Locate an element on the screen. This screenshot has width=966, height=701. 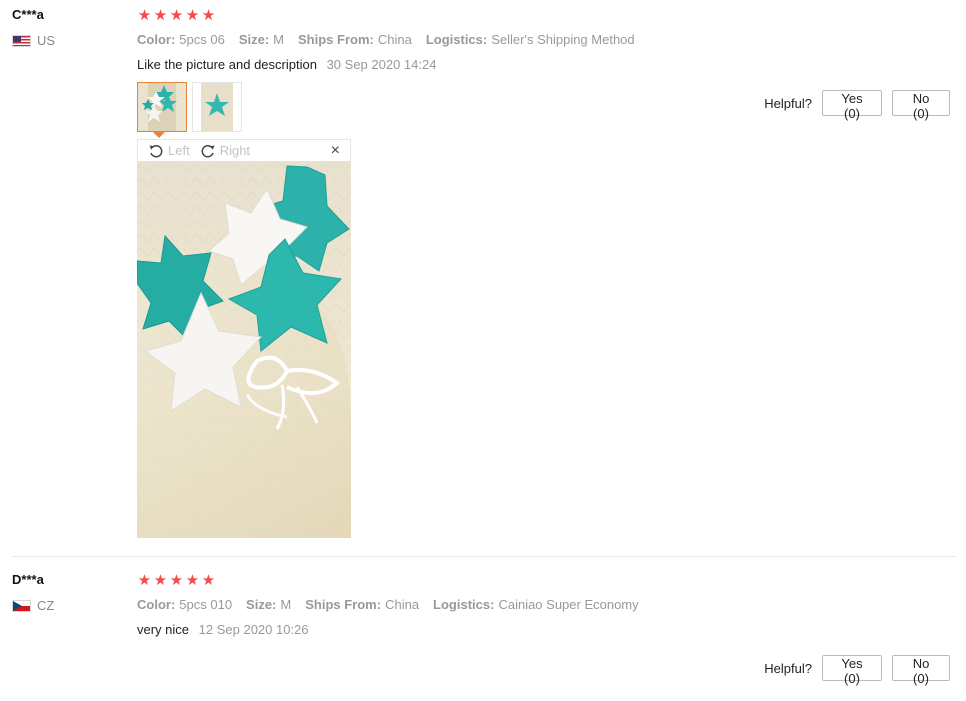
country-code: CZ is located at coordinates (46, 605).